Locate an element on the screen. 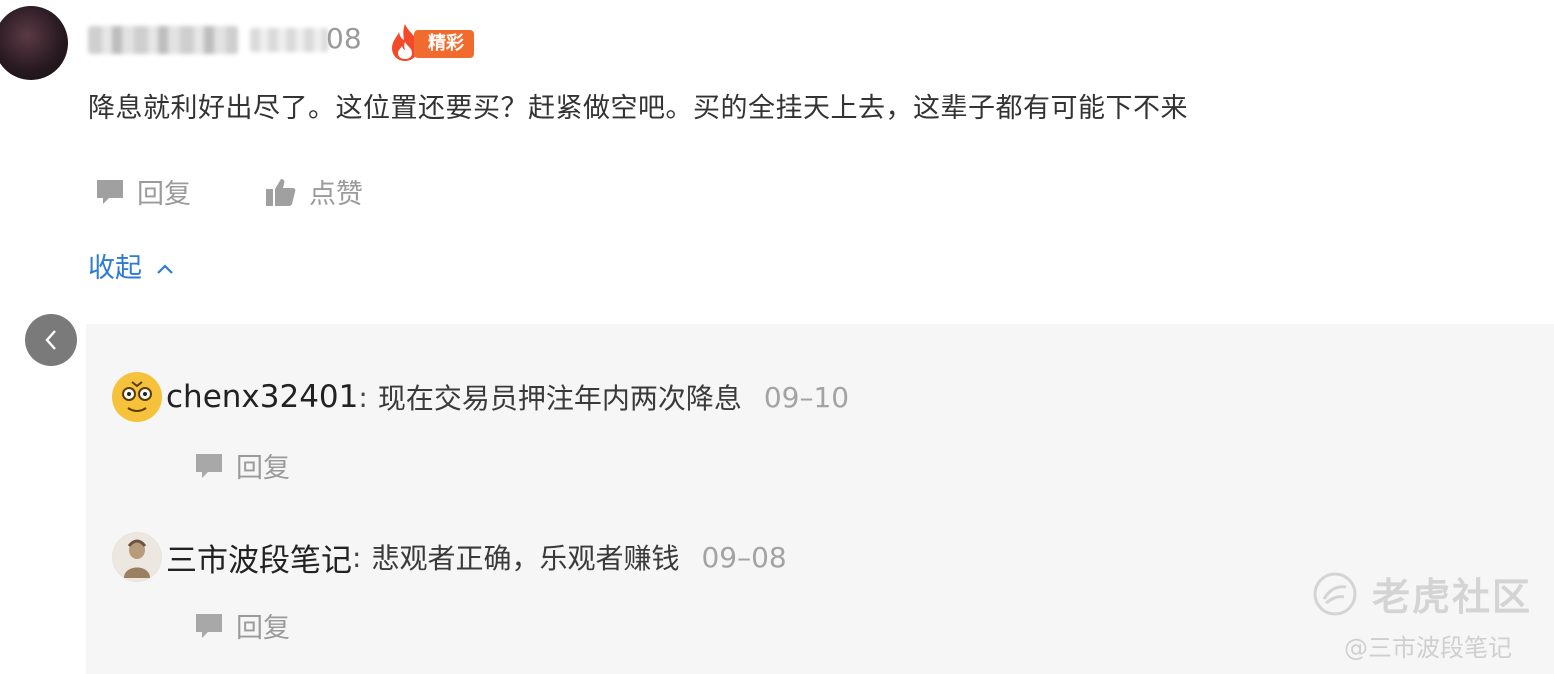 This screenshot has width=1554, height=674. watermark: 老虎社区 is located at coordinates (1422, 593).